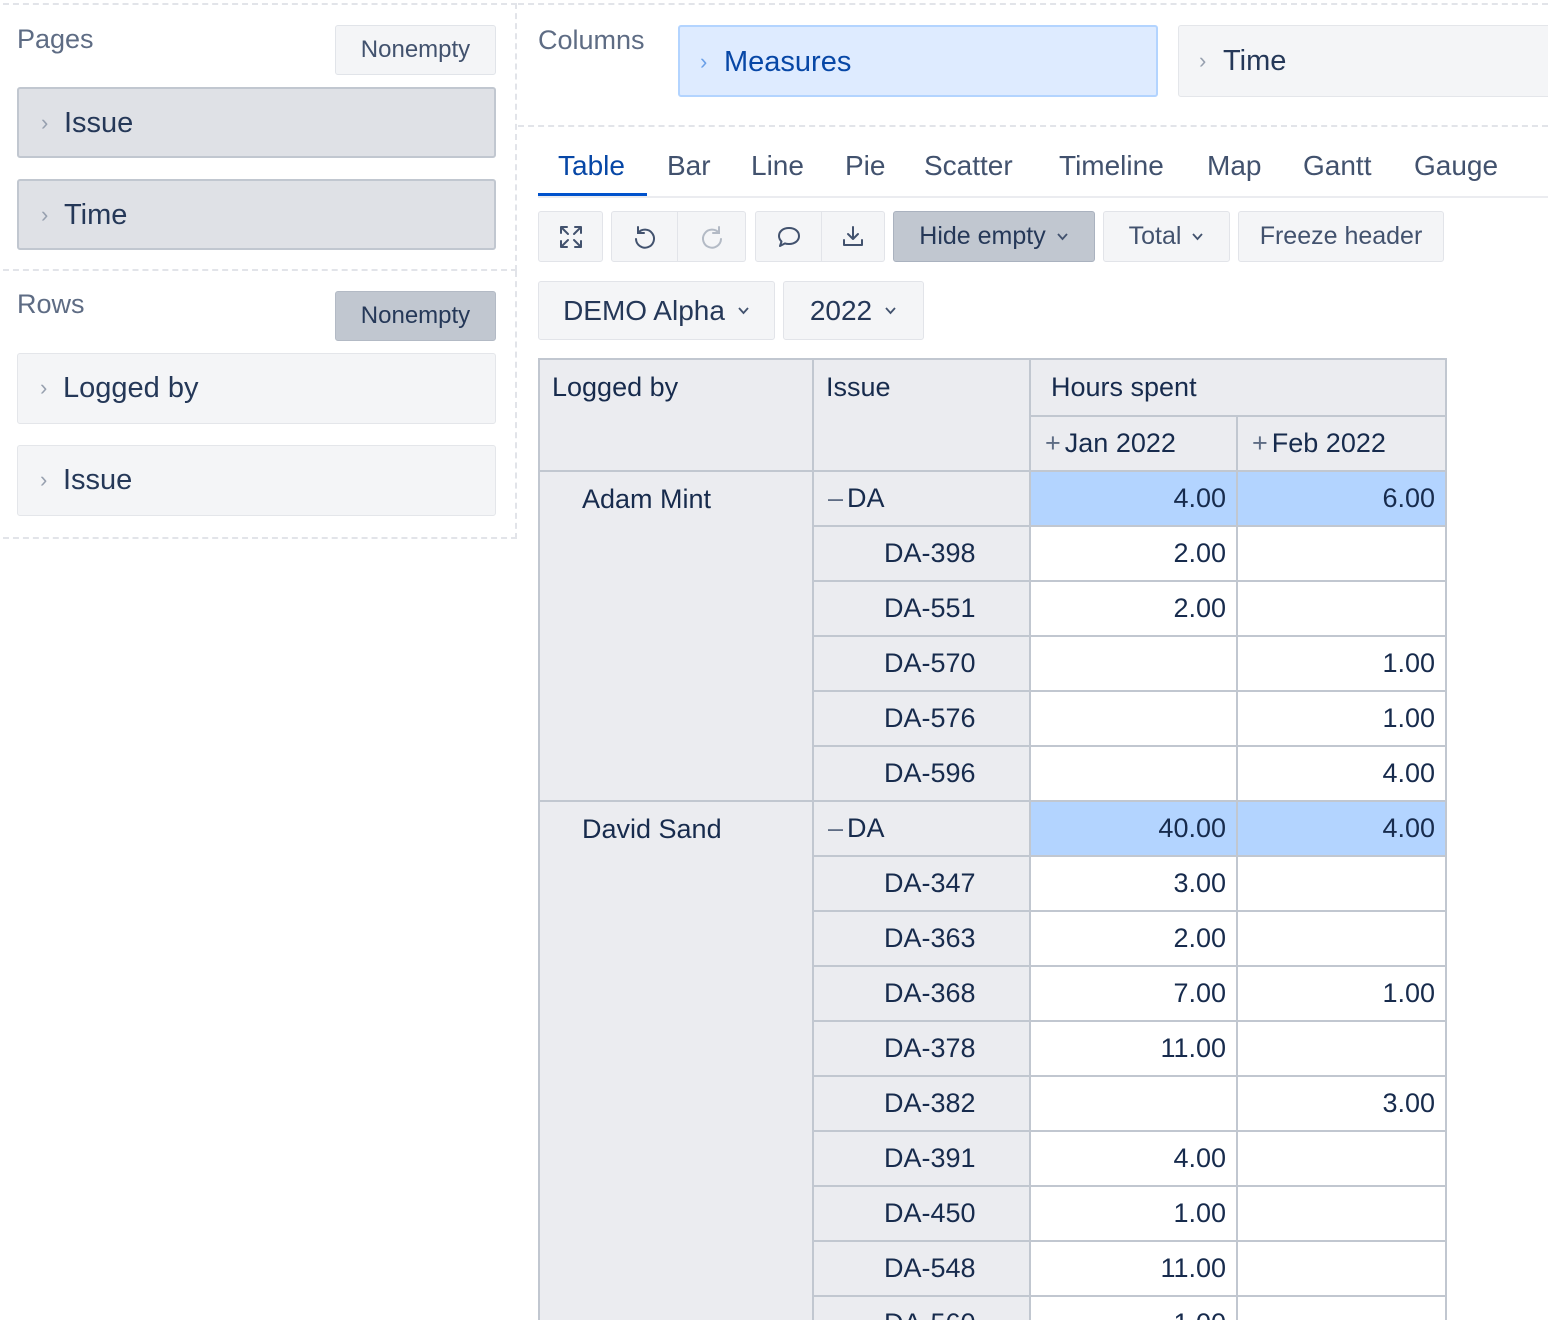 This screenshot has width=1548, height=1320. Describe the element at coordinates (591, 166) in the screenshot. I see `tab-table: Table` at that location.